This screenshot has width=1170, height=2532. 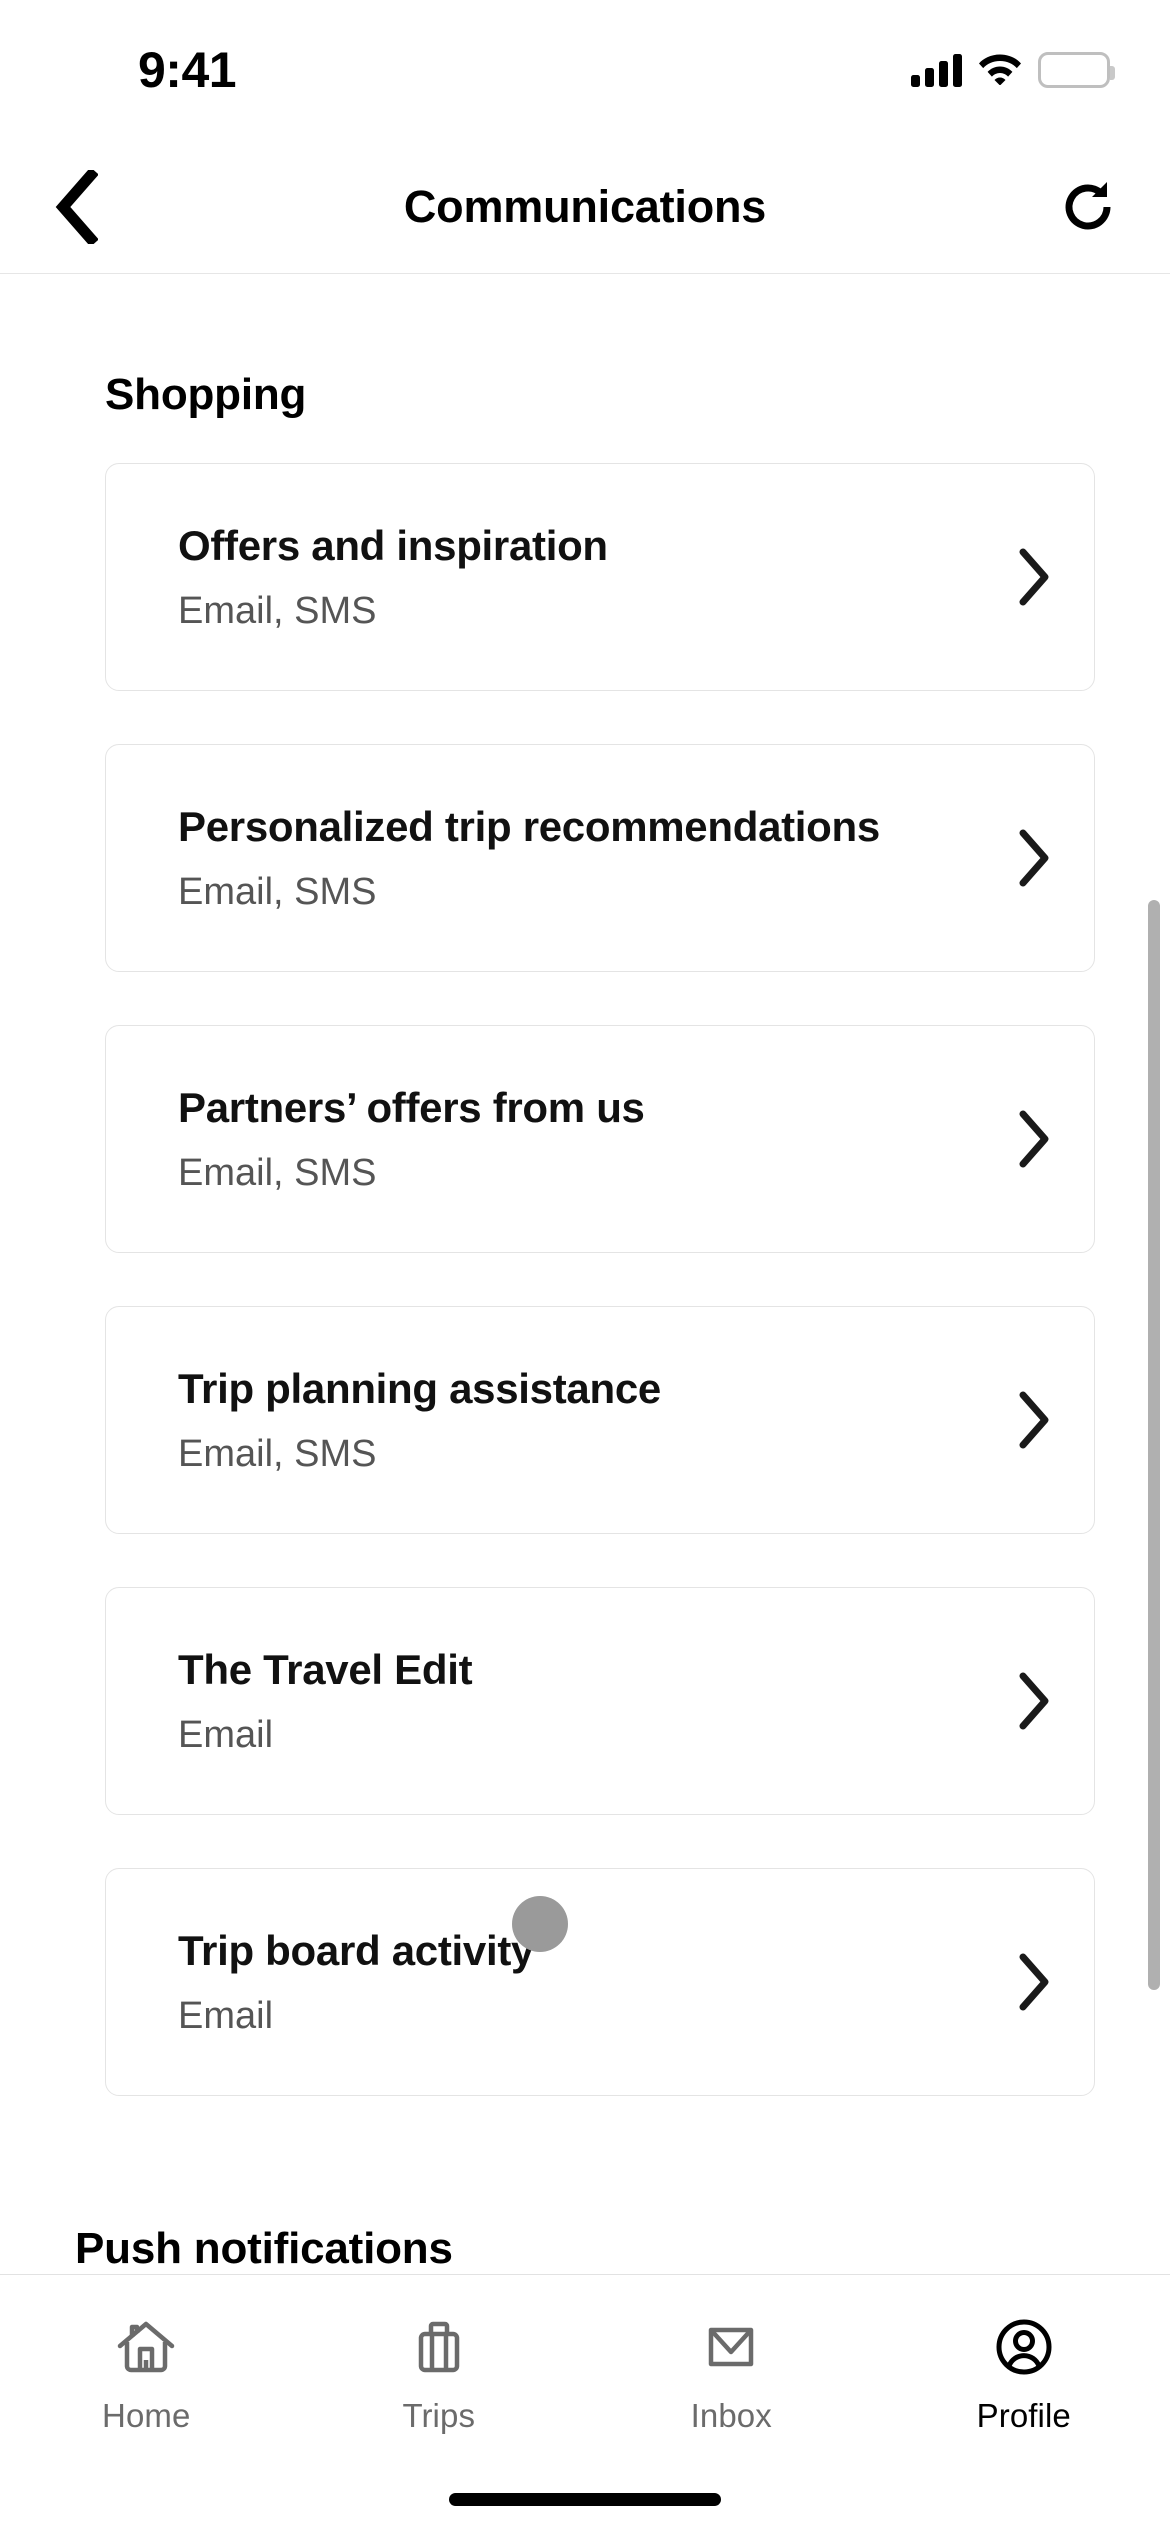 What do you see at coordinates (1000, 70) in the screenshot?
I see `wifi-icon` at bounding box center [1000, 70].